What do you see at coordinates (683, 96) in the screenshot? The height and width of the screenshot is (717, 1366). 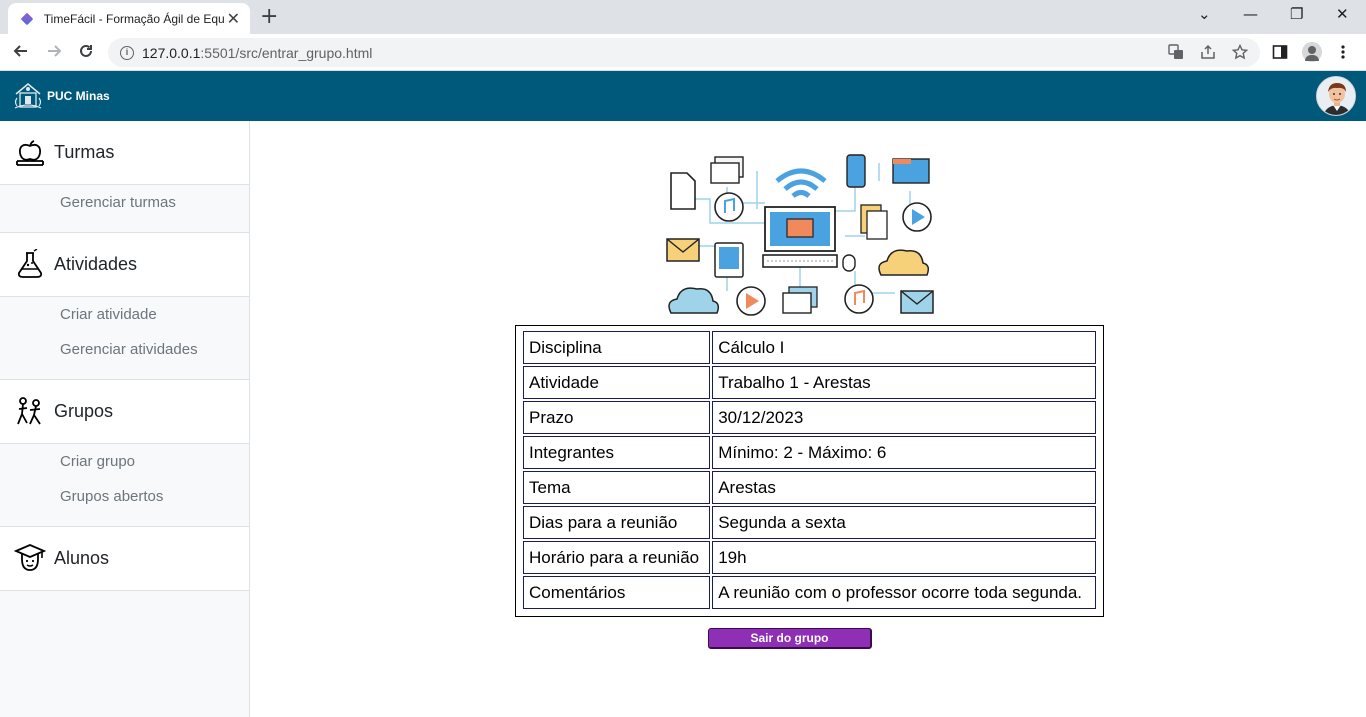 I see `app-header: PUC Minas` at bounding box center [683, 96].